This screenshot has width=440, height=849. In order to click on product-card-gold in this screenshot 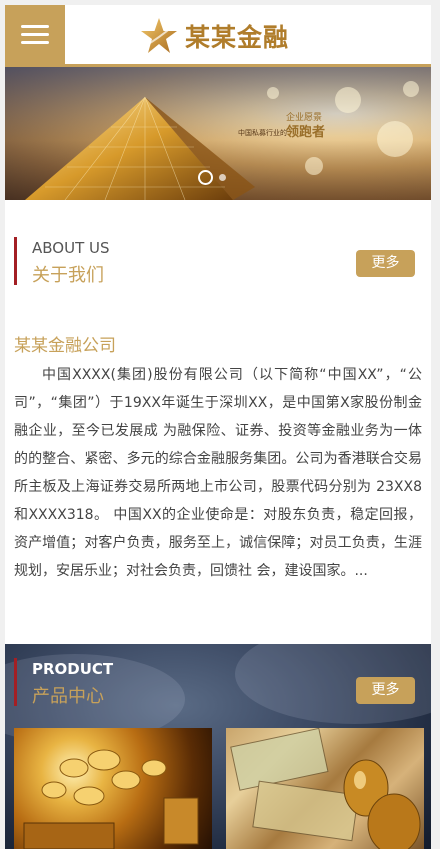, I will do `click(113, 788)`.